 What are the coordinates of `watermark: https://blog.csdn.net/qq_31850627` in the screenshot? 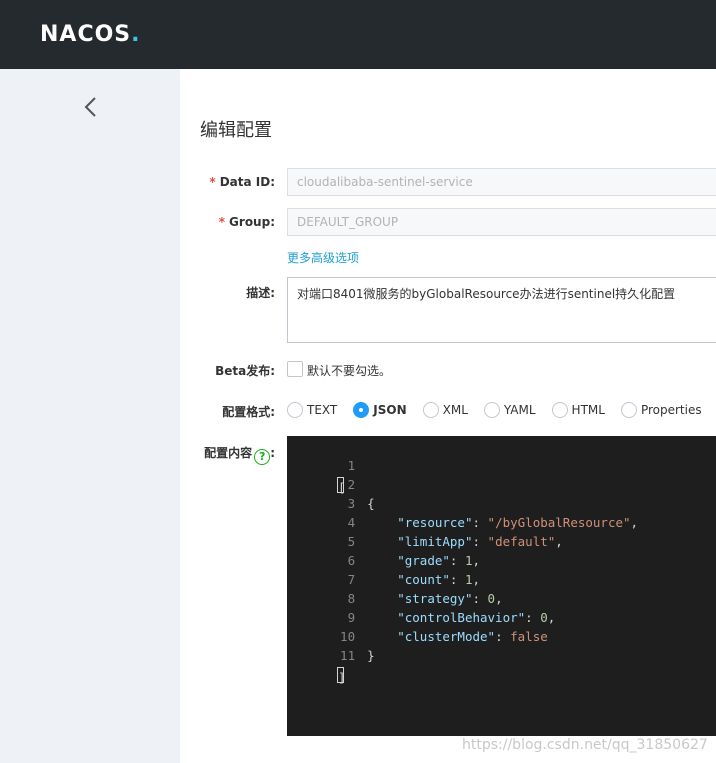 It's located at (585, 745).